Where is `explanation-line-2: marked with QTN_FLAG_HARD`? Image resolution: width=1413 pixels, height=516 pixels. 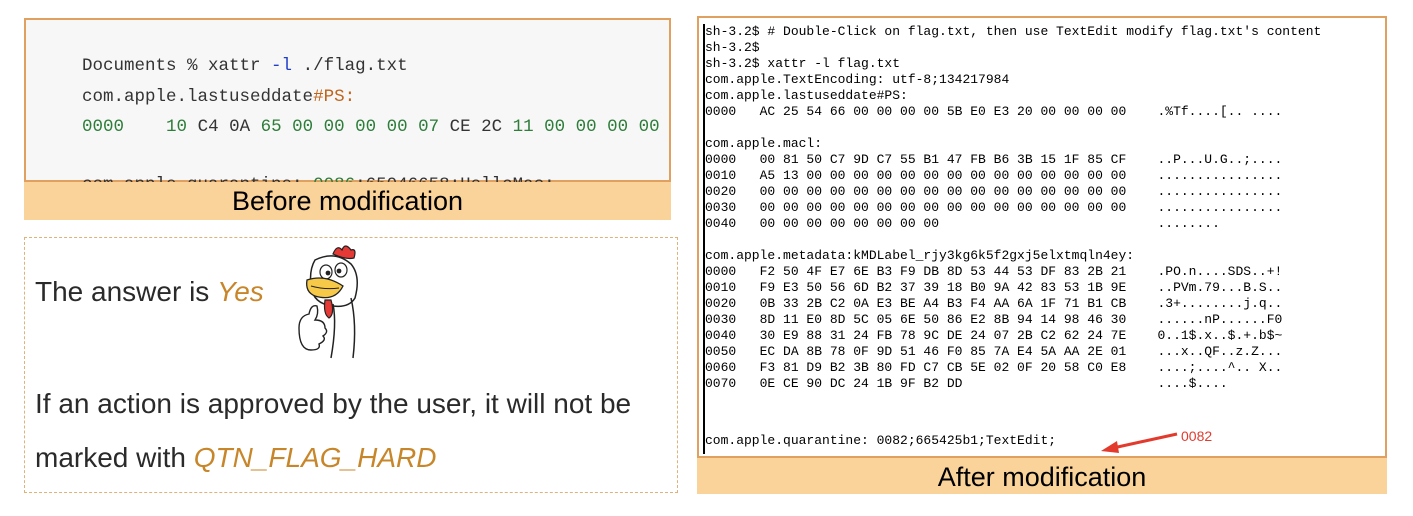
explanation-line-2: marked with QTN_FLAG_HARD is located at coordinates (235, 458).